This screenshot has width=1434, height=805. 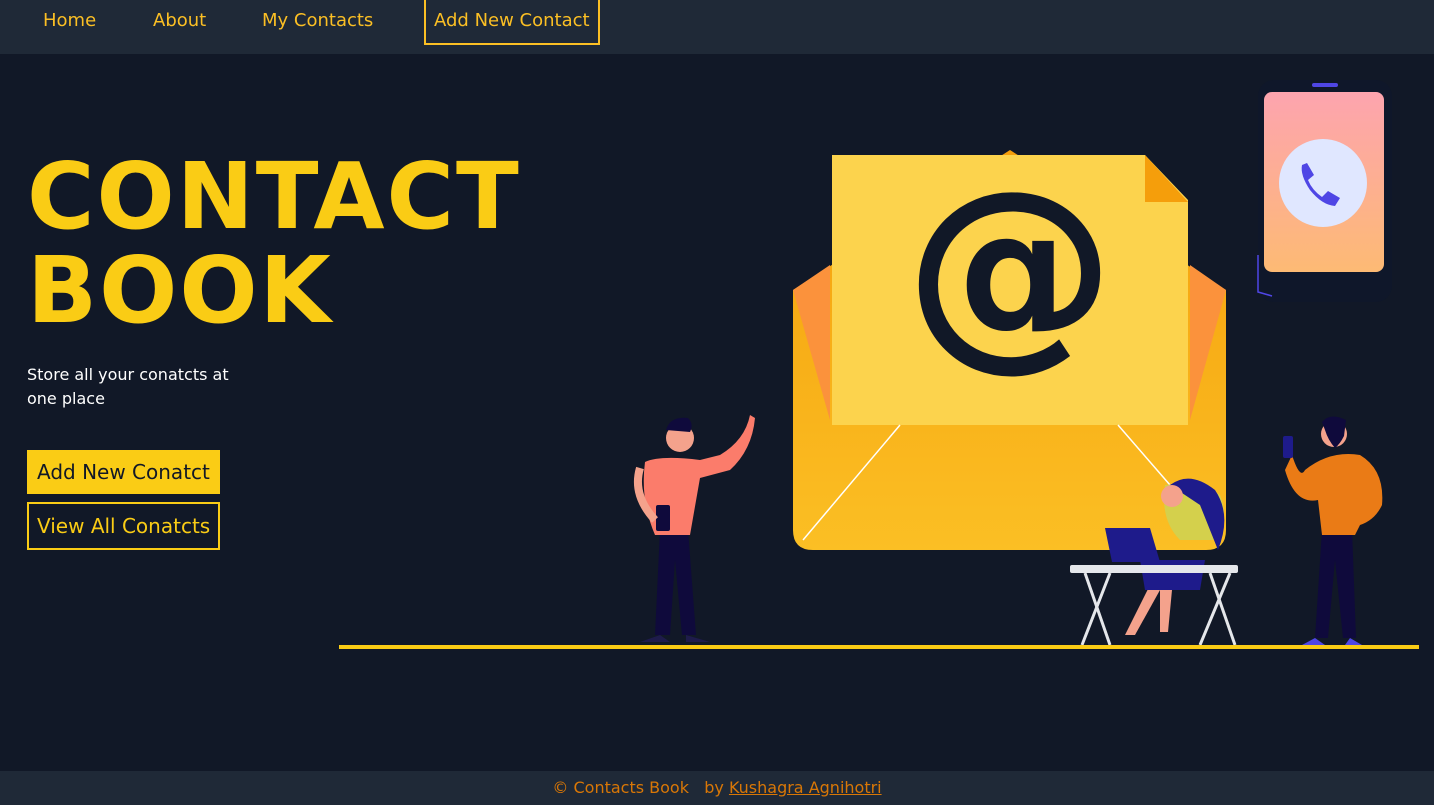 What do you see at coordinates (694, 528) in the screenshot?
I see `man-pointing-illustration` at bounding box center [694, 528].